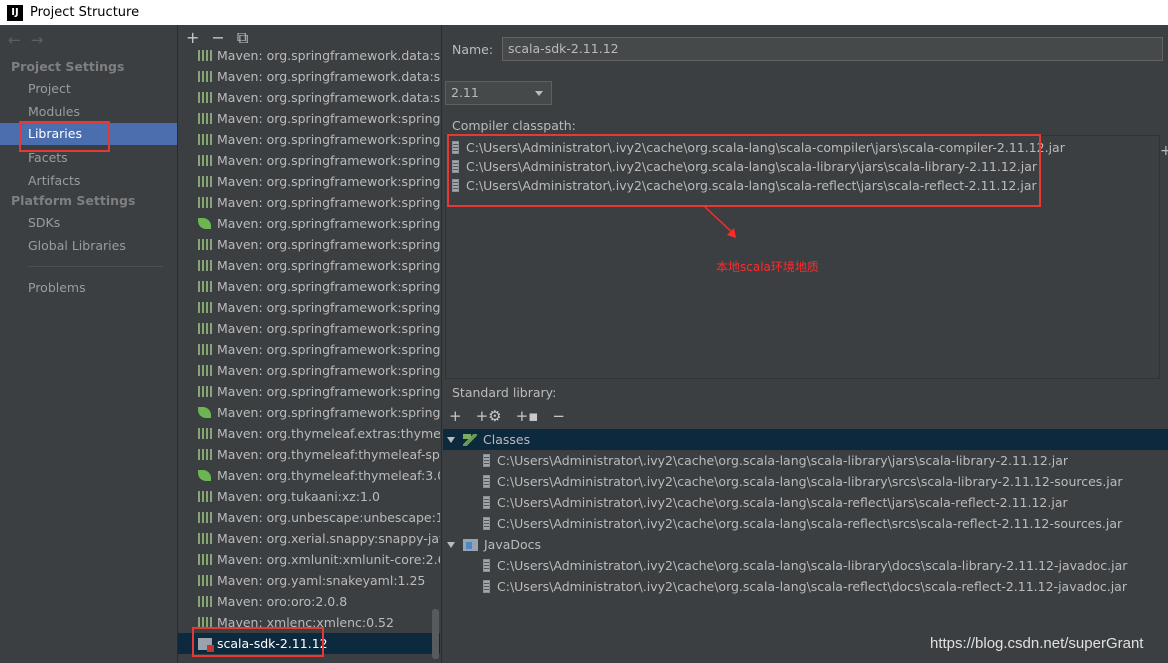 Image resolution: width=1168 pixels, height=663 pixels. I want to click on library-item: Maven: org.springframework:spring-jd, so click(309, 286).